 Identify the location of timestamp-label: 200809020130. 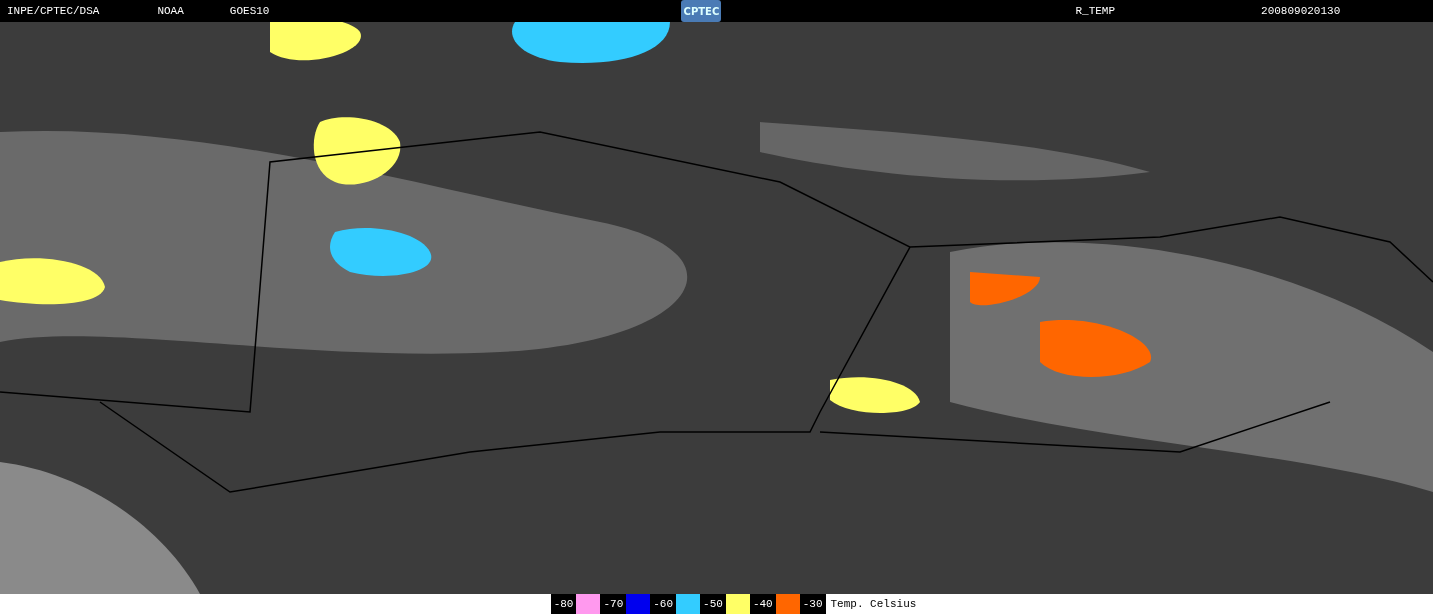
(1301, 11).